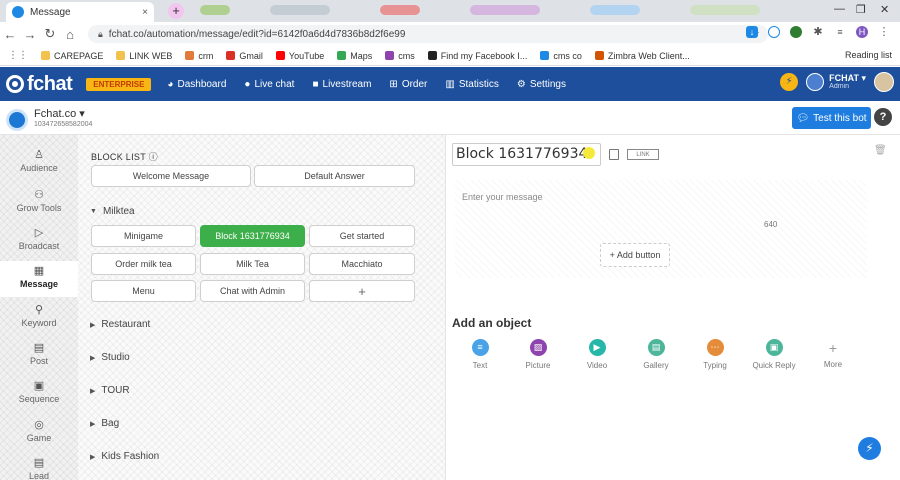 This screenshot has width=900, height=480. Describe the element at coordinates (299, 56) in the screenshot. I see `bookmark-item: YouTube` at that location.